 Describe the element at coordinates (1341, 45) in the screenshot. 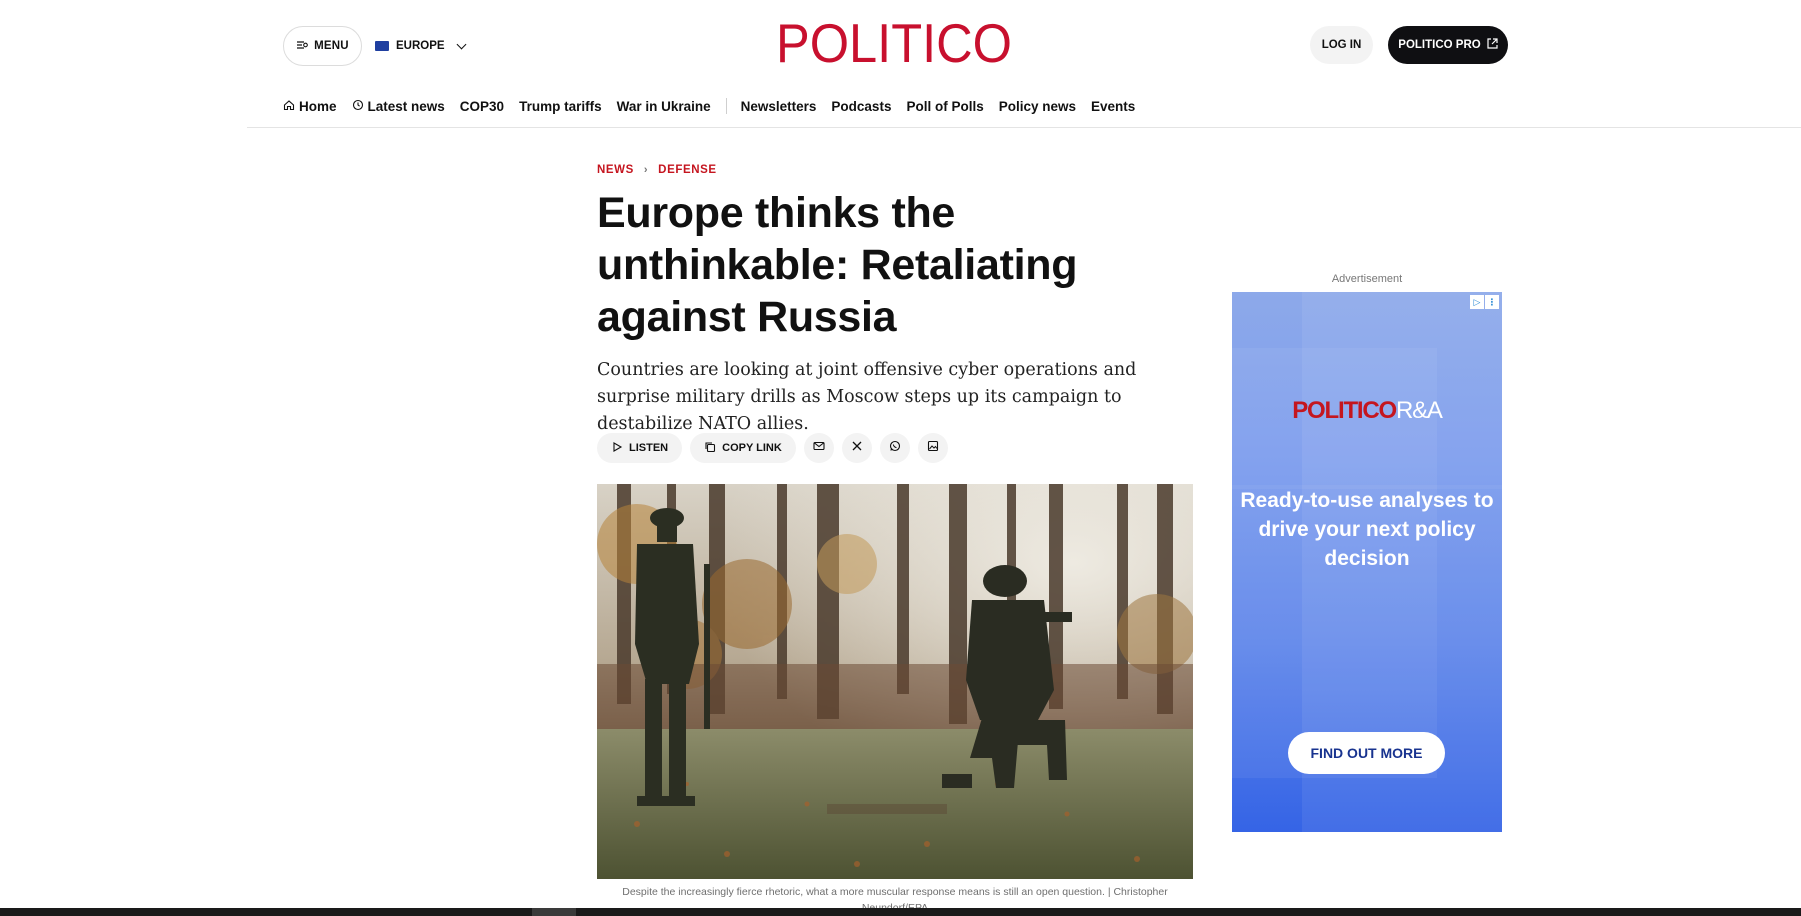

I see `login-button: LOG IN` at that location.